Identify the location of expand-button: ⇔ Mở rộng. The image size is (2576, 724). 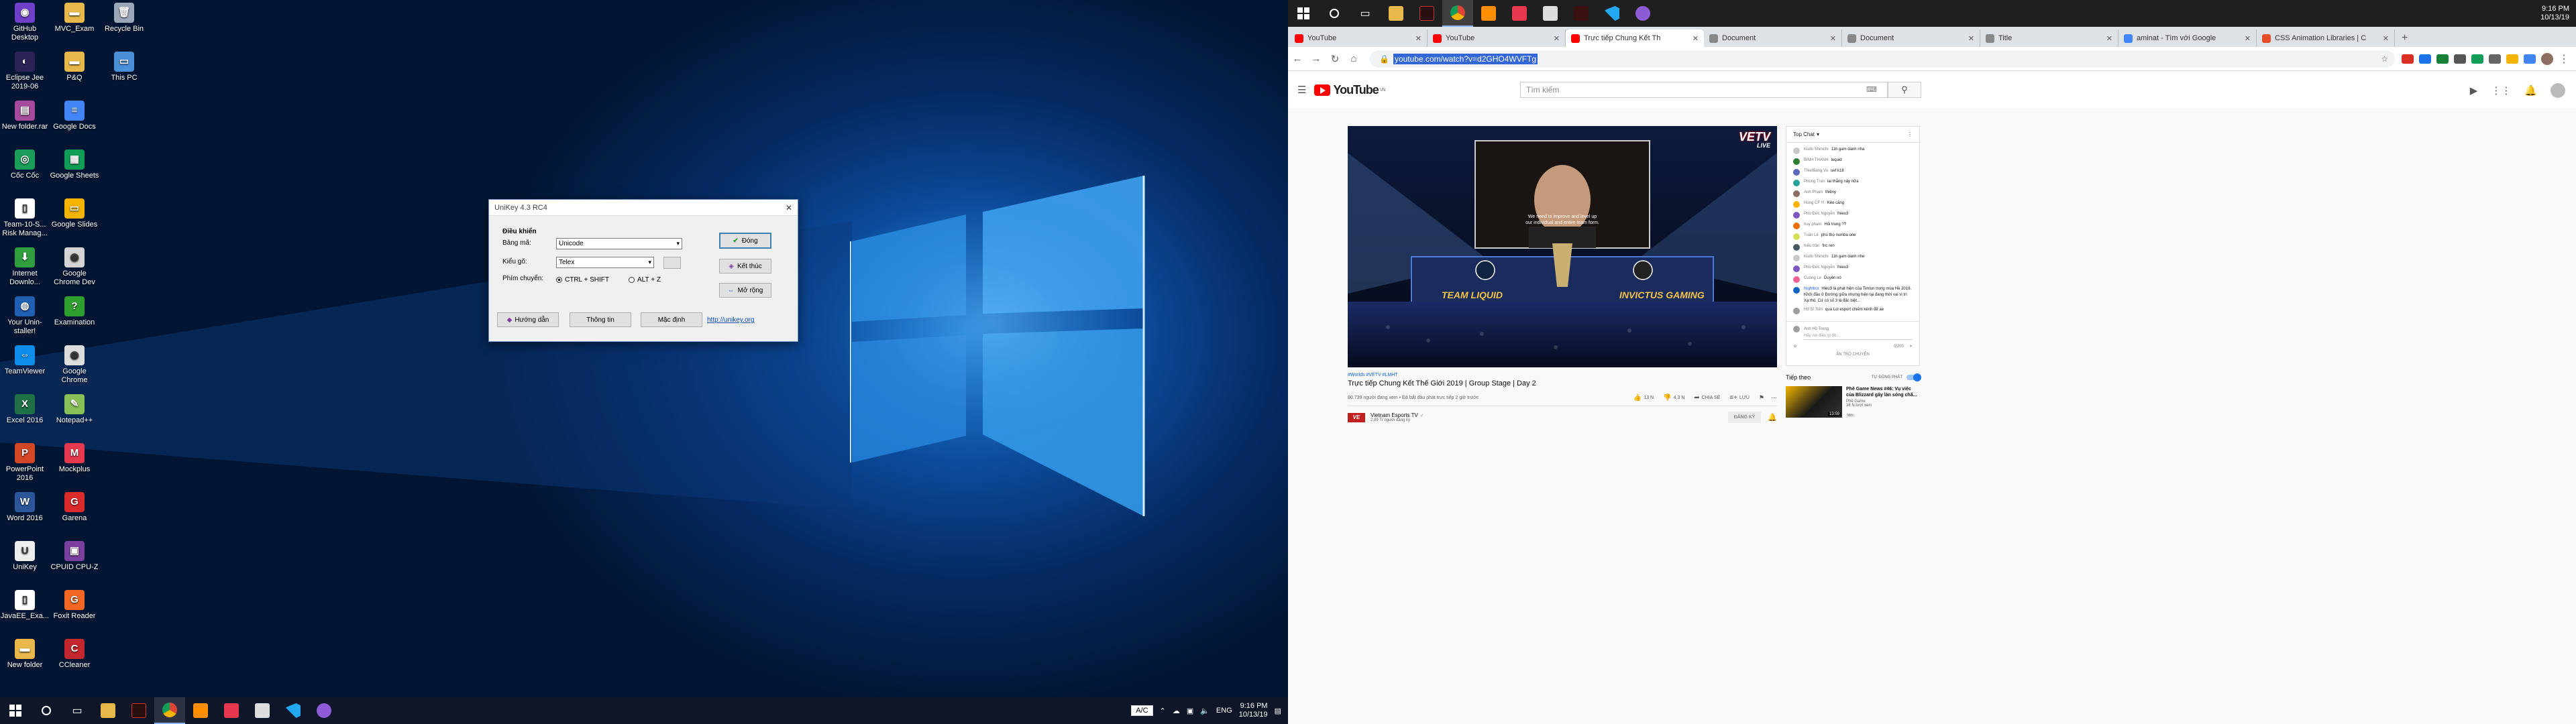
(745, 290).